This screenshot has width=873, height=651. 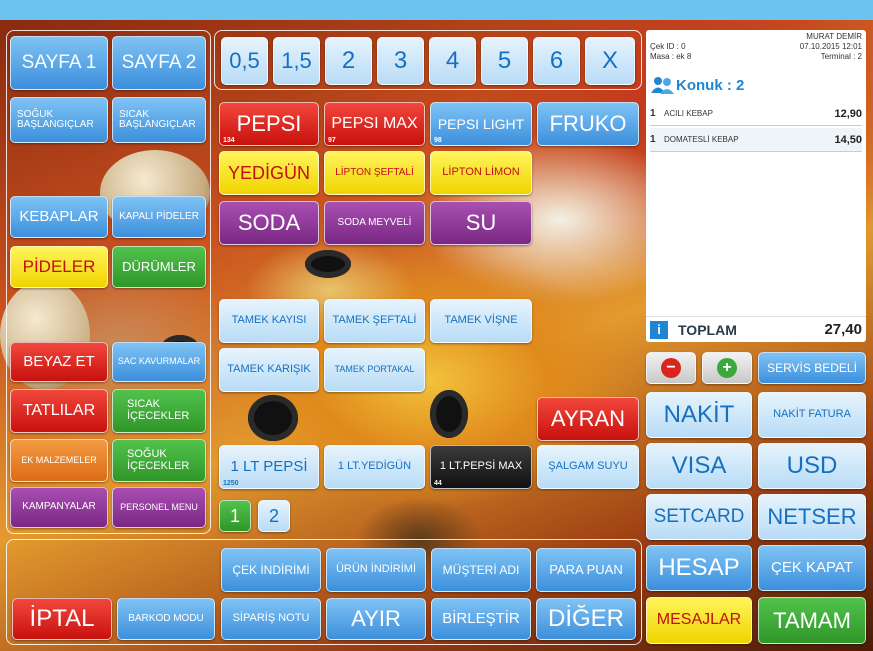 I want to click on category-button: KAMPANYALAR, so click(x=59, y=507).